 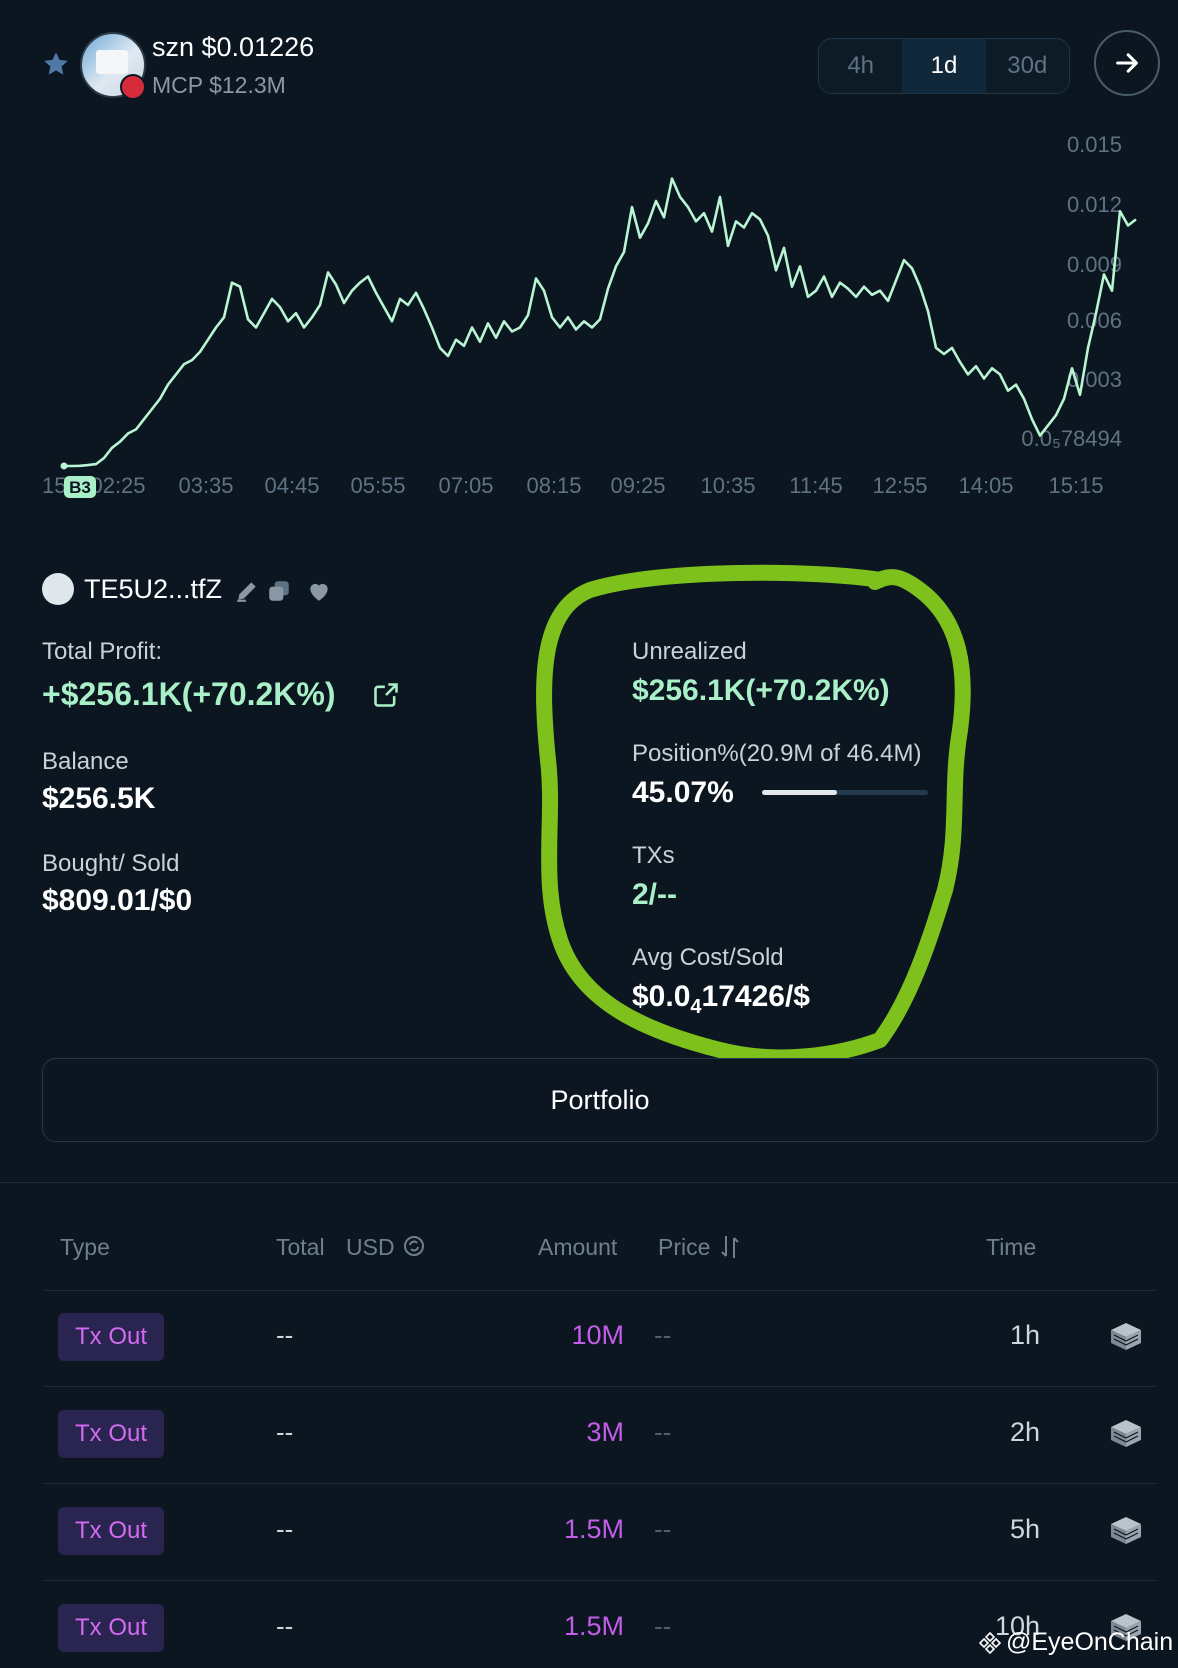 I want to click on position-label: Position%(20.9M of 46.4M), so click(x=777, y=753).